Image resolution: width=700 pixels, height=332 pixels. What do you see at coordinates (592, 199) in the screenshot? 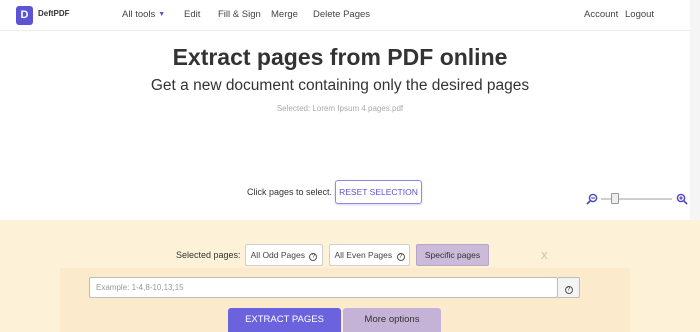
I see `zoom-out-icon` at bounding box center [592, 199].